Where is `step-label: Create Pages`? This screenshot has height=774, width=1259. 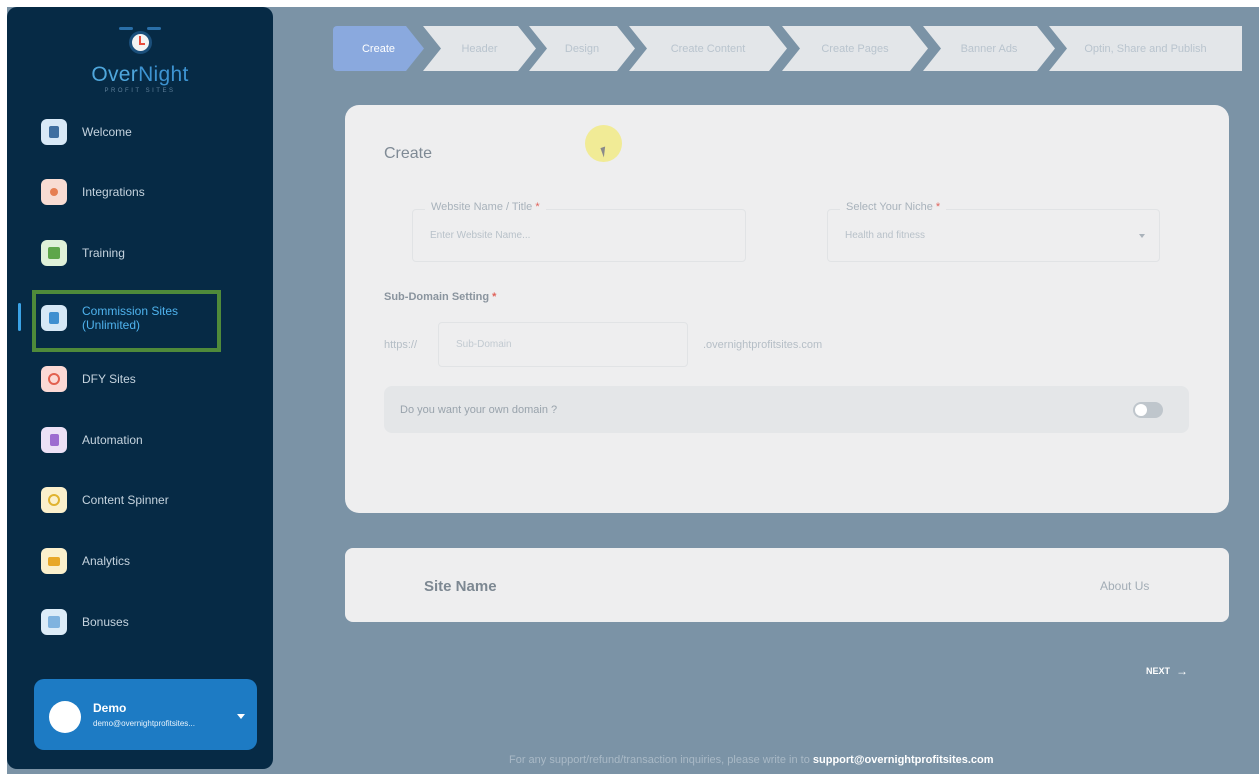 step-label: Create Pages is located at coordinates (855, 48).